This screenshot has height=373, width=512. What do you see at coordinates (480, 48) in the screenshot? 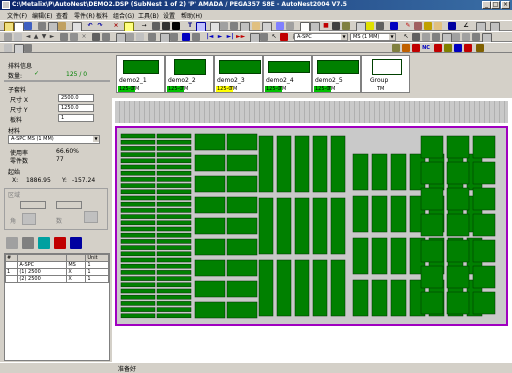
I see `tool9-icon` at bounding box center [480, 48].